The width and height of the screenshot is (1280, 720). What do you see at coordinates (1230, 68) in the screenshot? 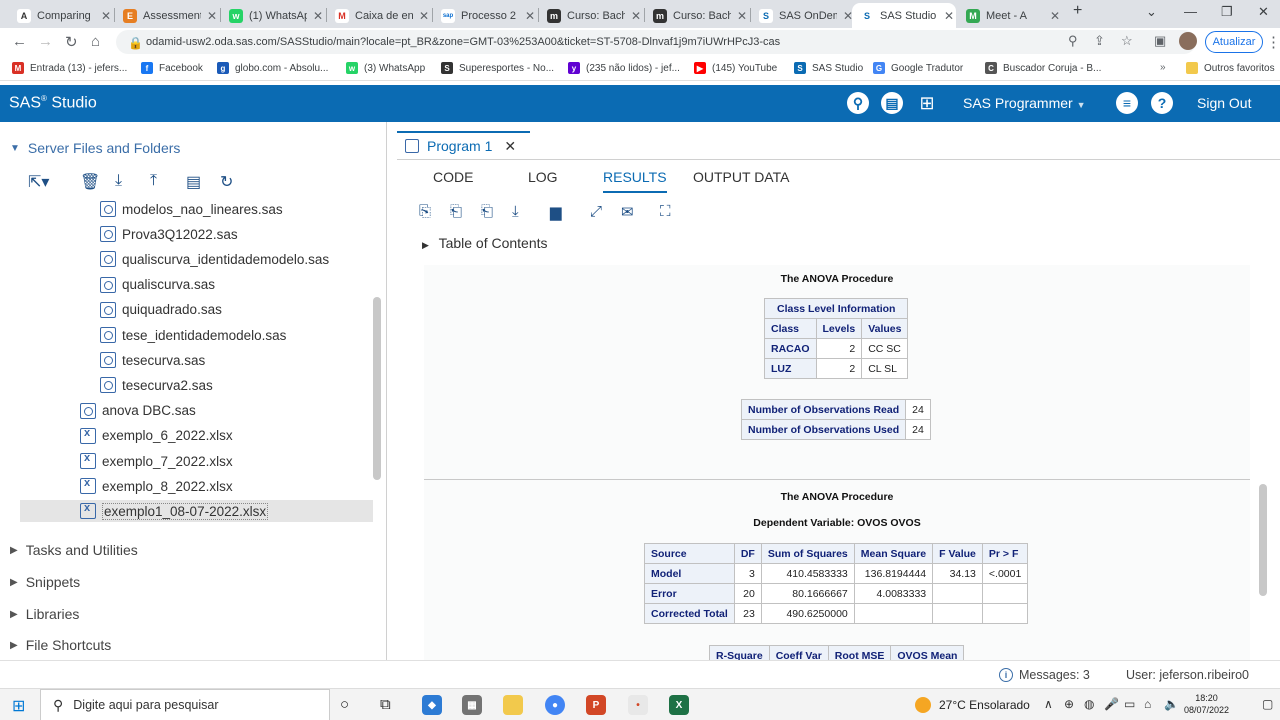
I see `other-favorites: Outros favoritos` at bounding box center [1230, 68].